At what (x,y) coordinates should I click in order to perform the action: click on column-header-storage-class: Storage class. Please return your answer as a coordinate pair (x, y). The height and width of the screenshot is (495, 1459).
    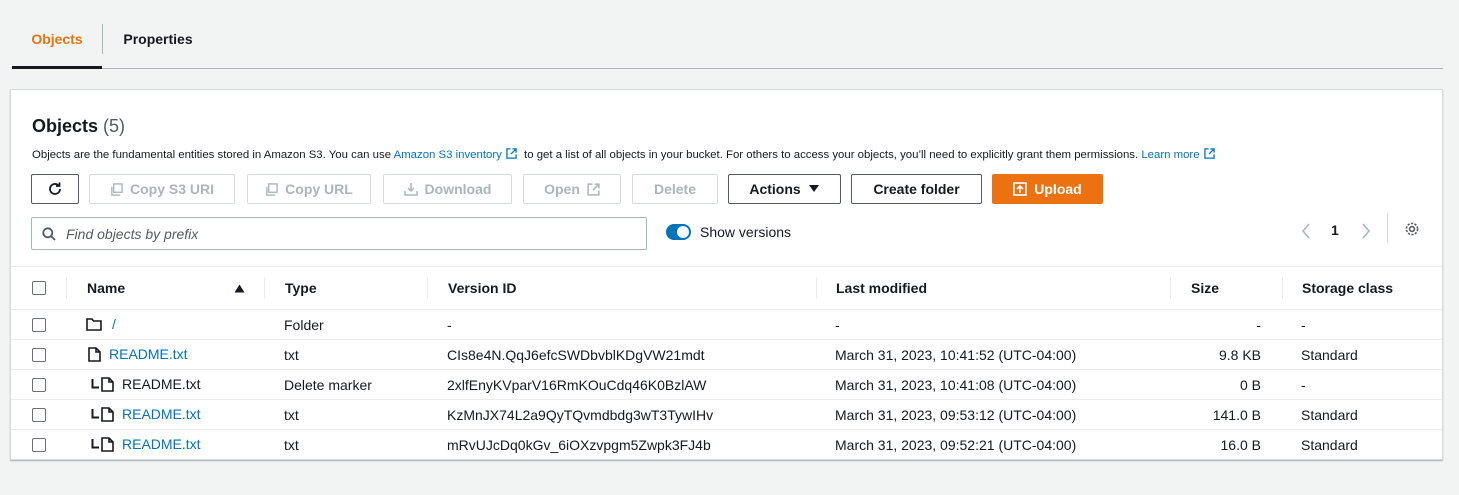
    Looking at the image, I should click on (1347, 288).